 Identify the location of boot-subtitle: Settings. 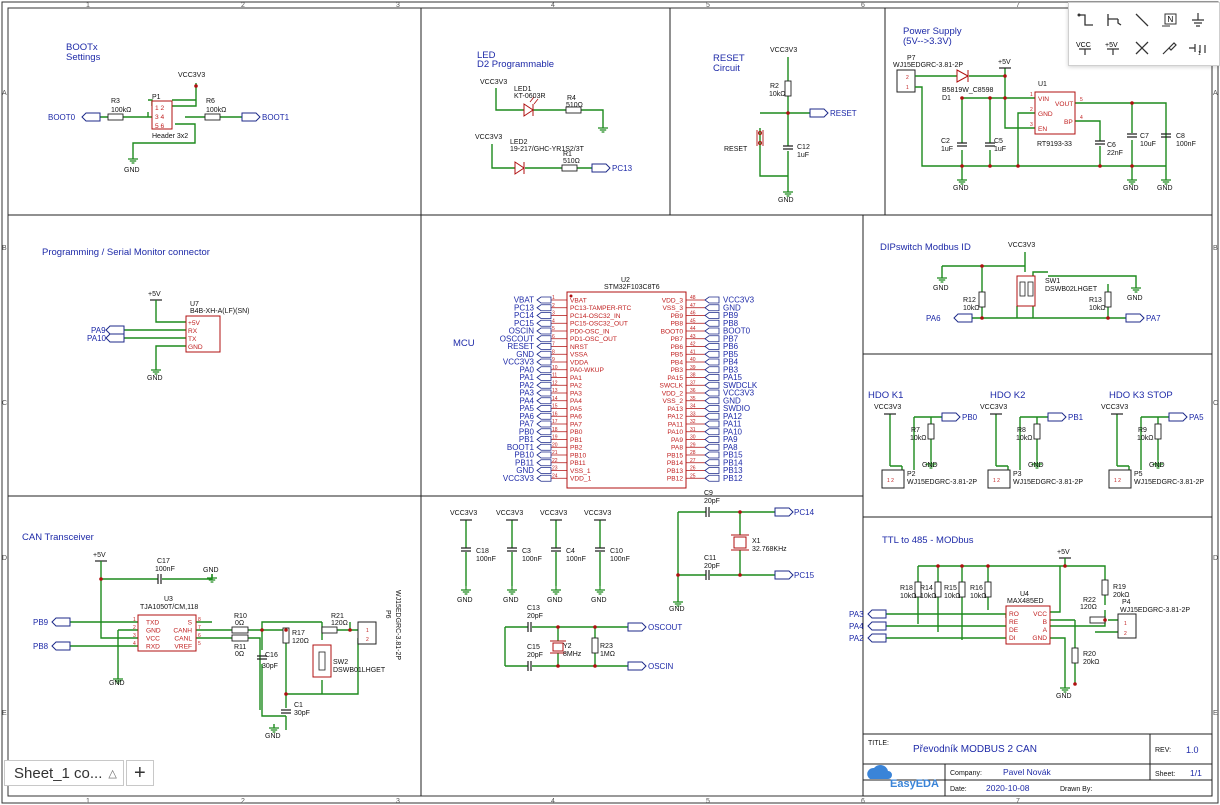
(83, 57).